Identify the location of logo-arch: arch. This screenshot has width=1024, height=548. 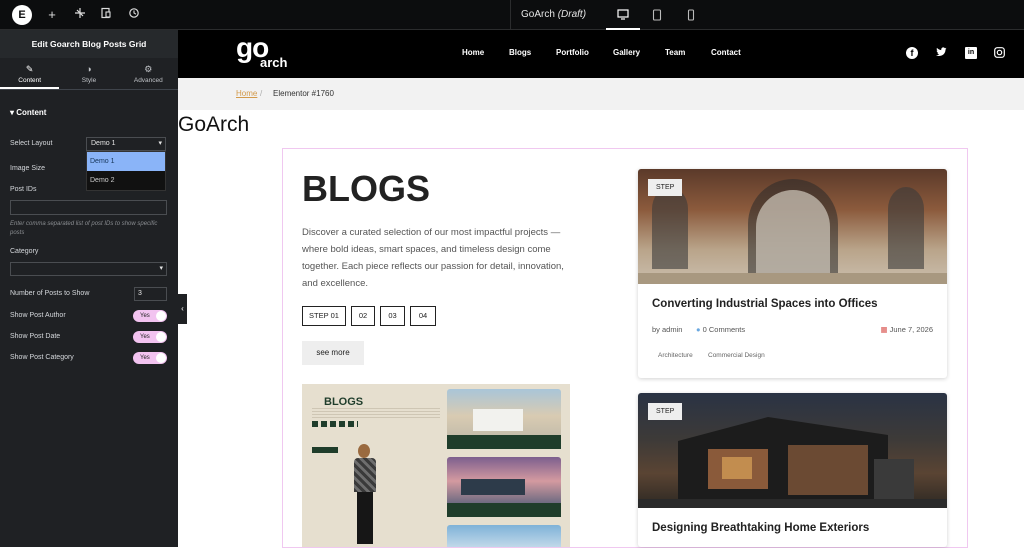
(274, 62).